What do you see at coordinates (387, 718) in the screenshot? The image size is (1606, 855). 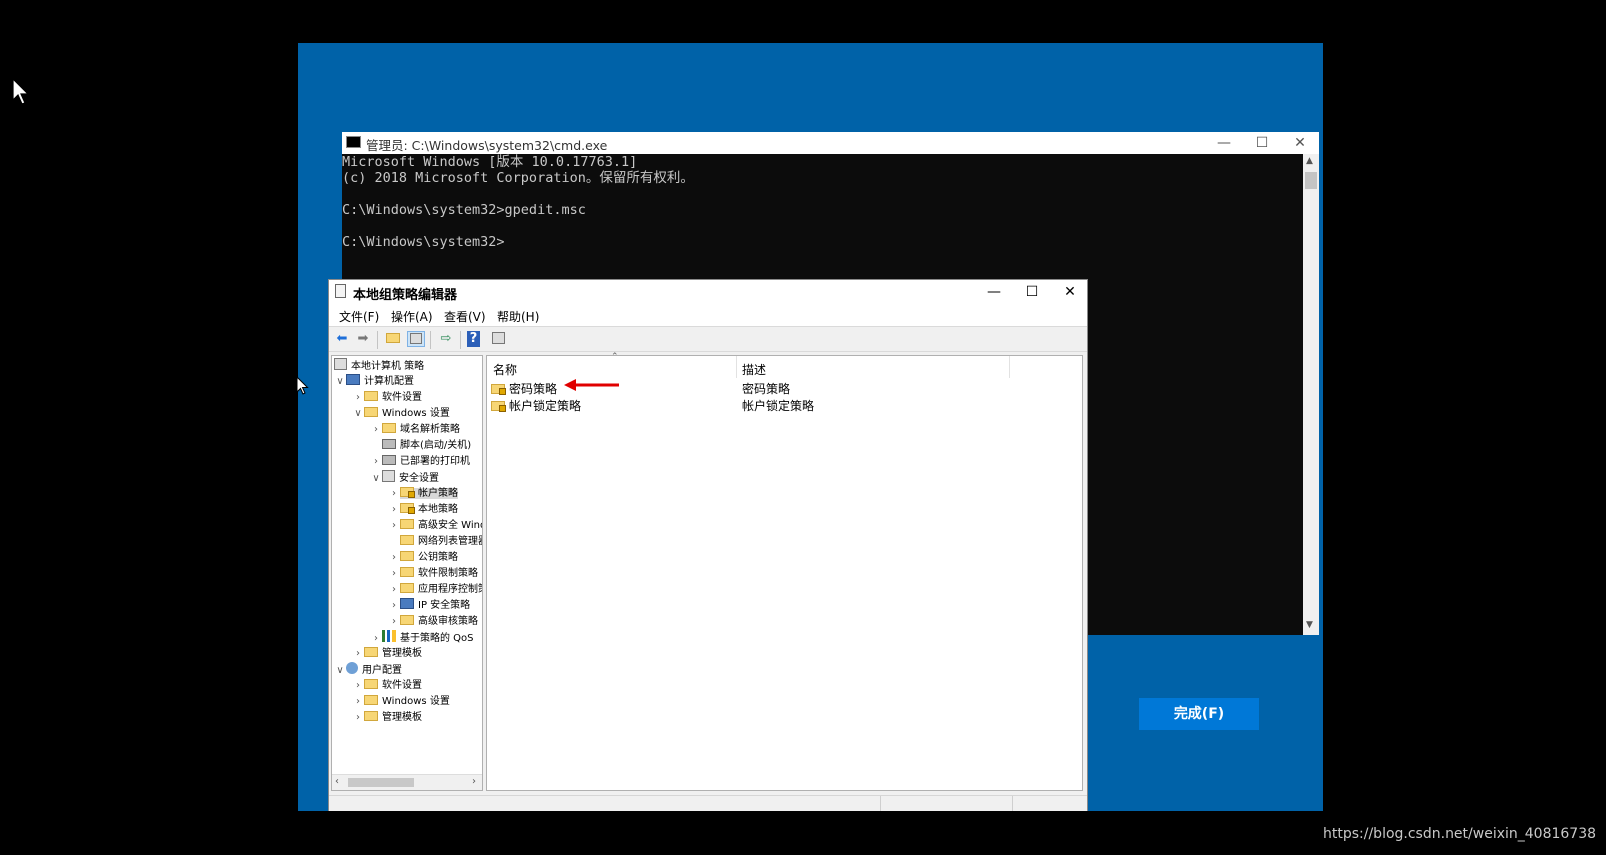 I see `tree-item-user-admin-templates: › 管理模板` at bounding box center [387, 718].